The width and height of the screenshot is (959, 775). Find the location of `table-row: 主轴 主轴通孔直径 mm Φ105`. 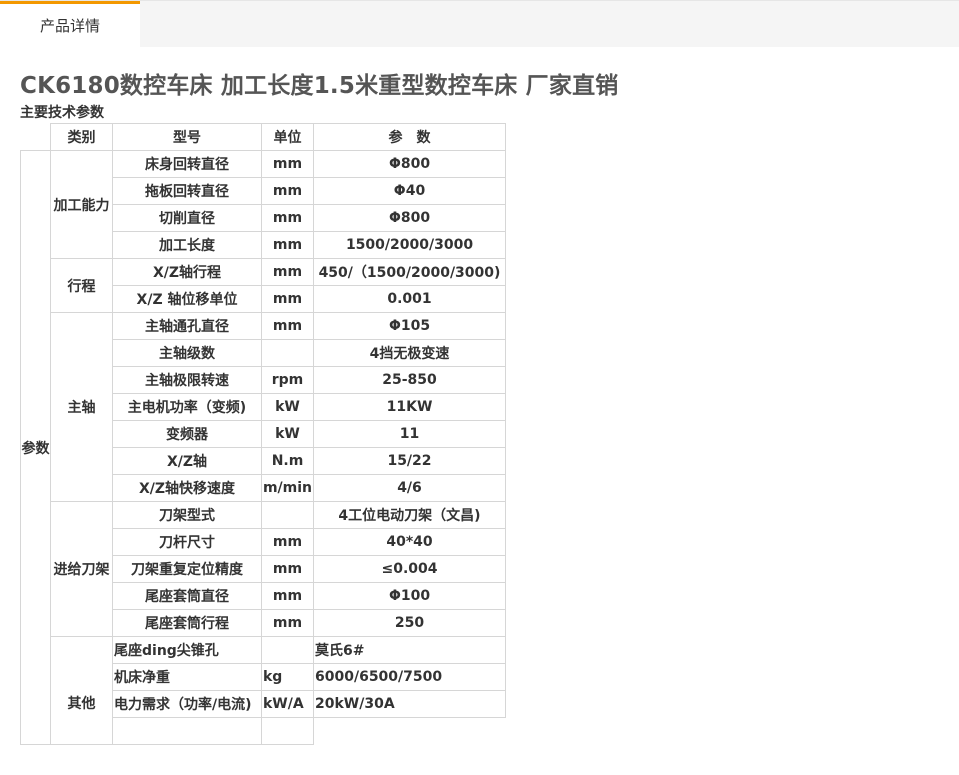

table-row: 主轴 主轴通孔直径 mm Φ105 is located at coordinates (263, 407).